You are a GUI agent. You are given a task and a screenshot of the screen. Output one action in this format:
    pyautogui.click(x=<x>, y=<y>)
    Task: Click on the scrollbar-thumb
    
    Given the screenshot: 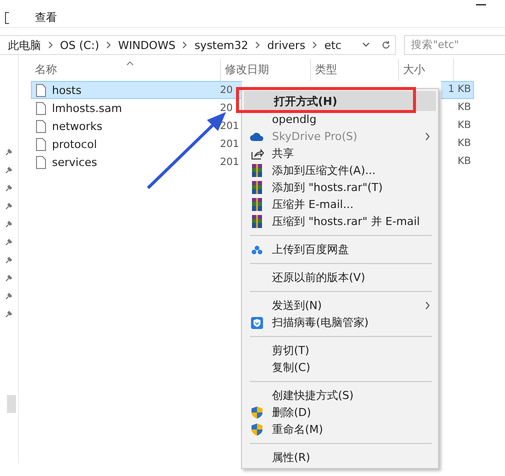 What is the action you would take?
    pyautogui.click(x=11, y=404)
    